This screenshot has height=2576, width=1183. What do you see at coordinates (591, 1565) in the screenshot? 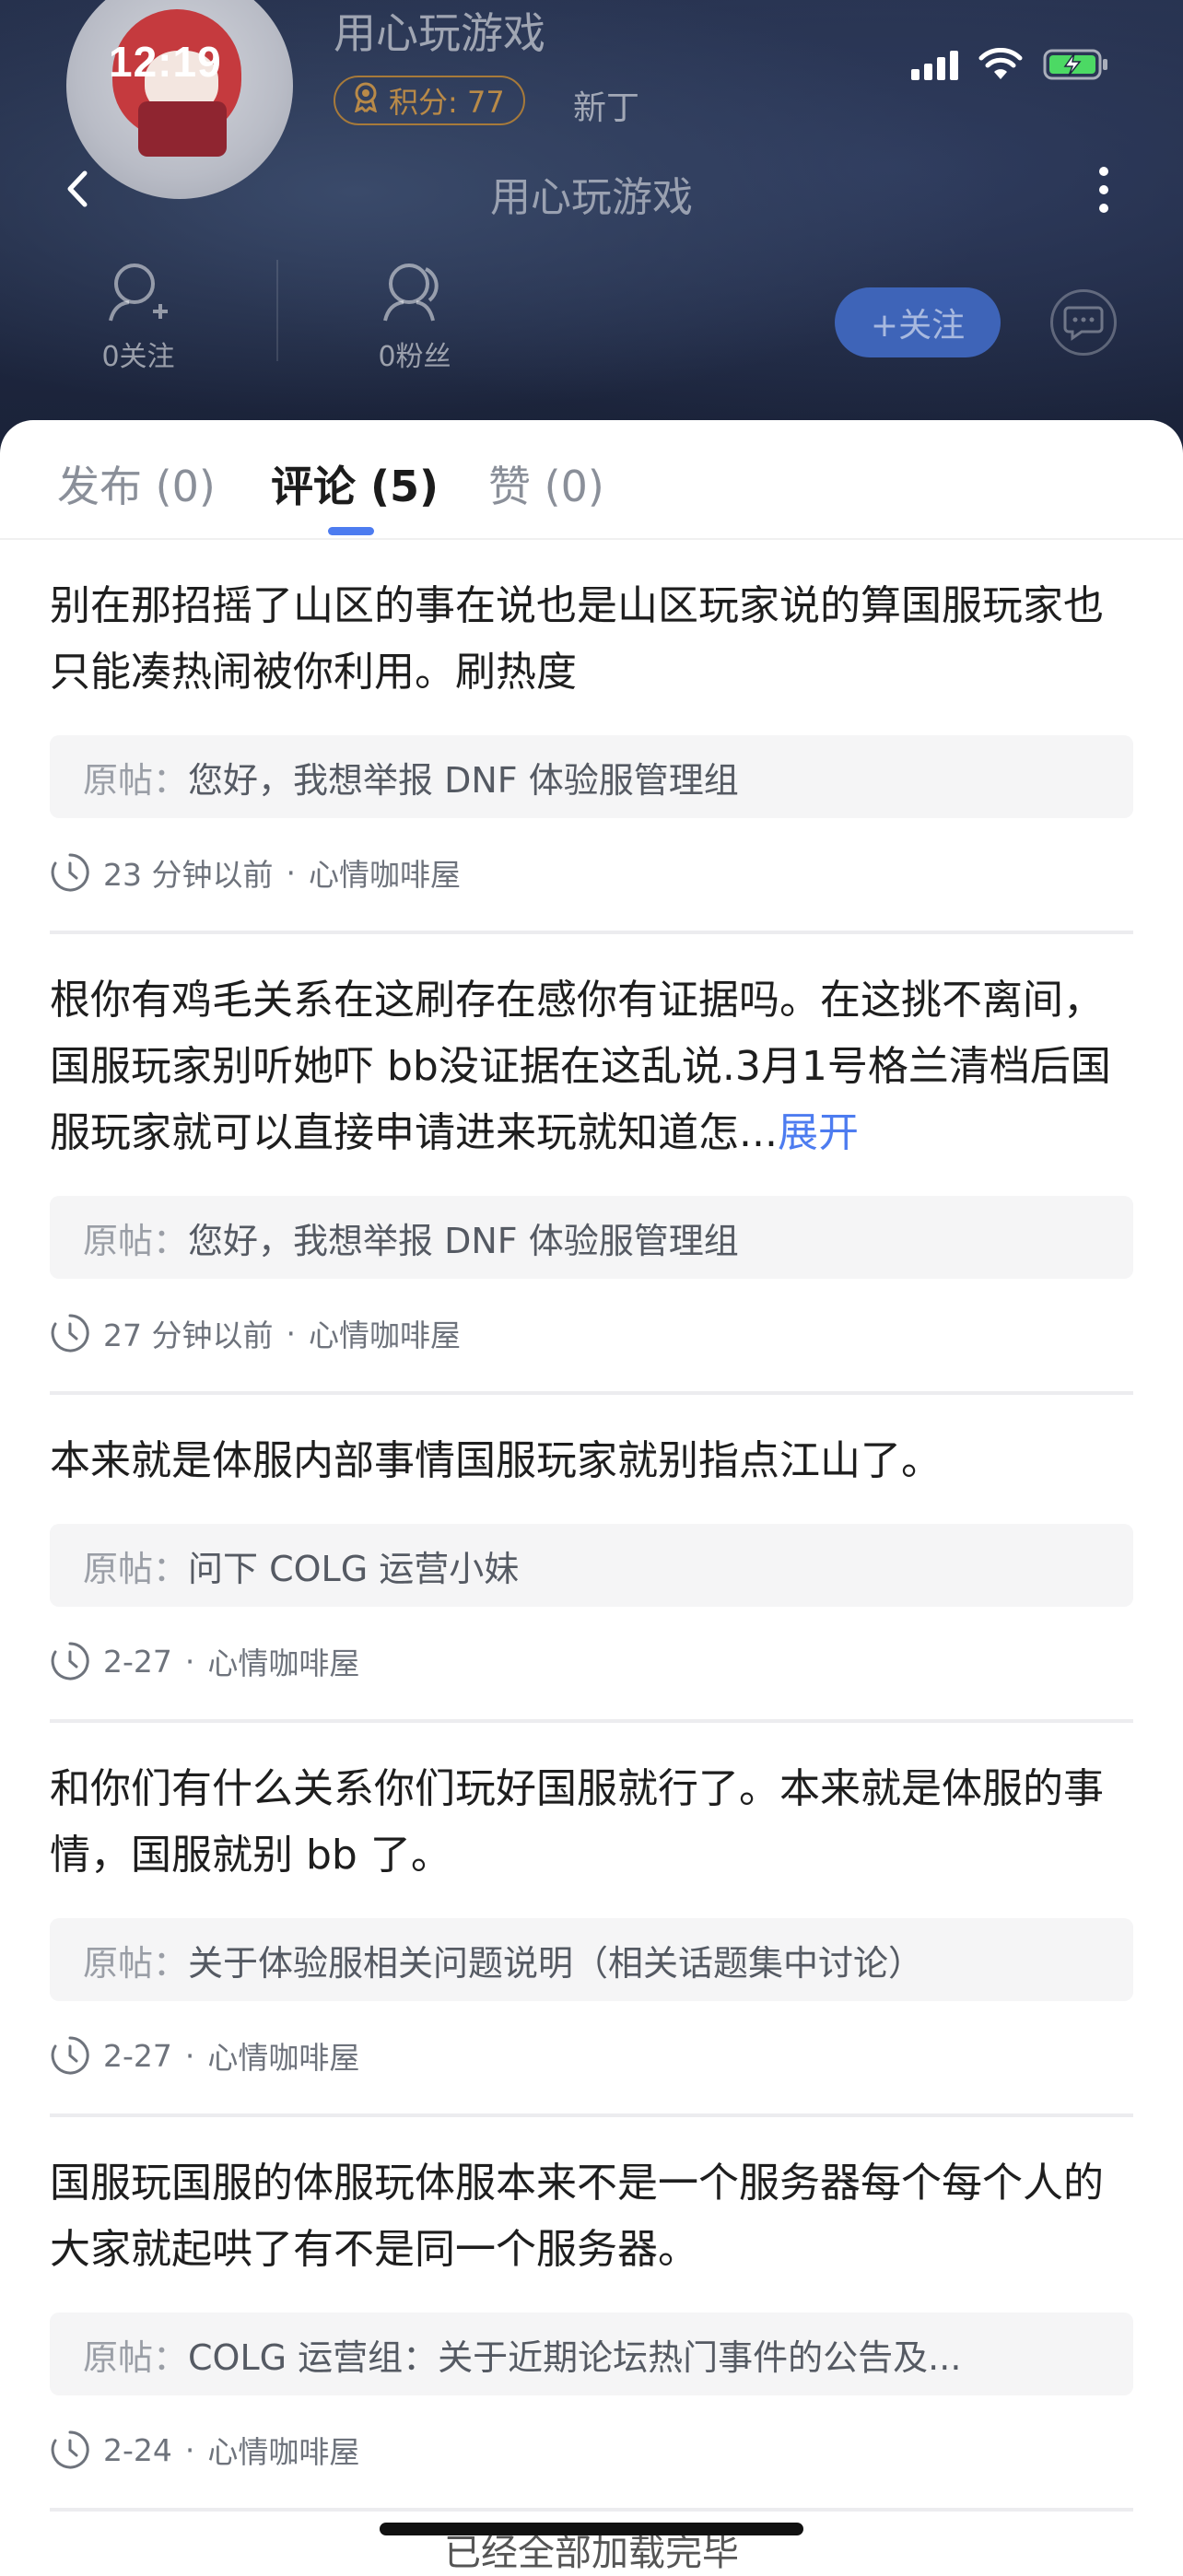
I see `original-post-link: 原帖： 问下 COLG 运营小妹` at bounding box center [591, 1565].